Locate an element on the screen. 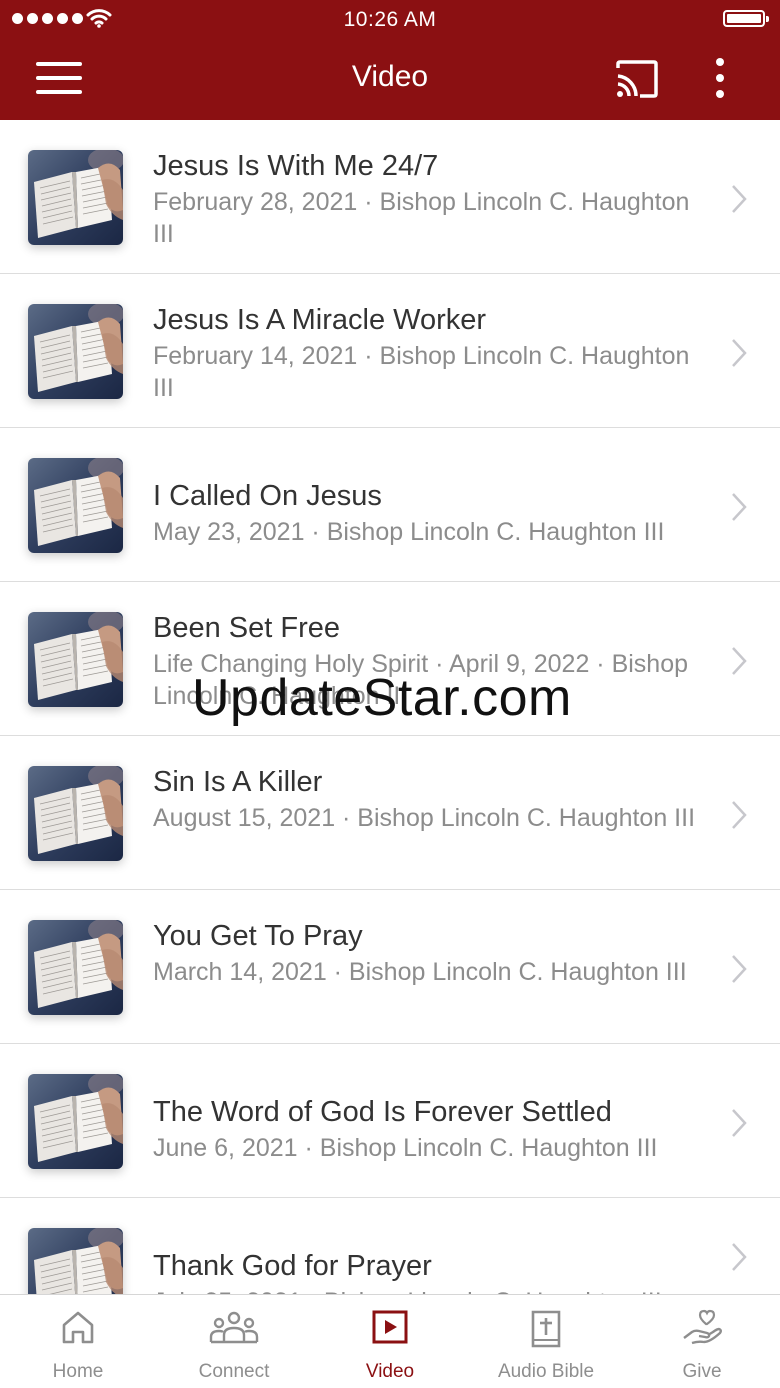 The width and height of the screenshot is (780, 1388). hamburger-menu-icon is located at coordinates (59, 79).